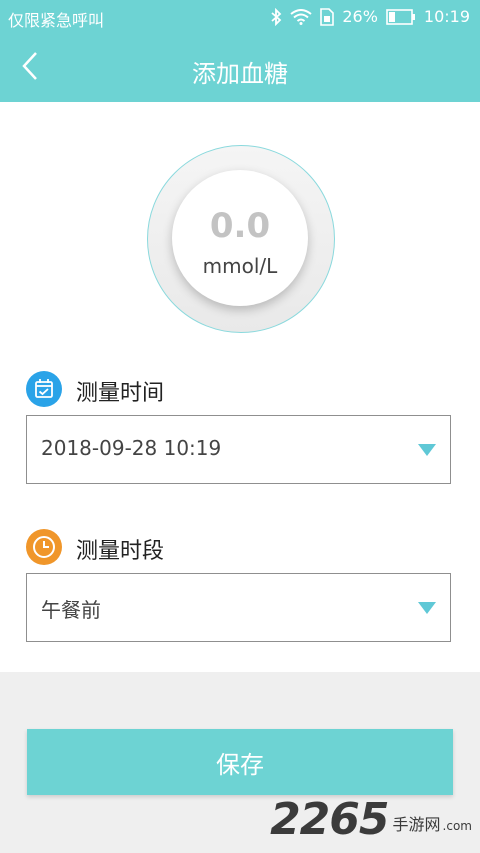 The width and height of the screenshot is (480, 853). Describe the element at coordinates (327, 16) in the screenshot. I see `sim-icon` at that location.